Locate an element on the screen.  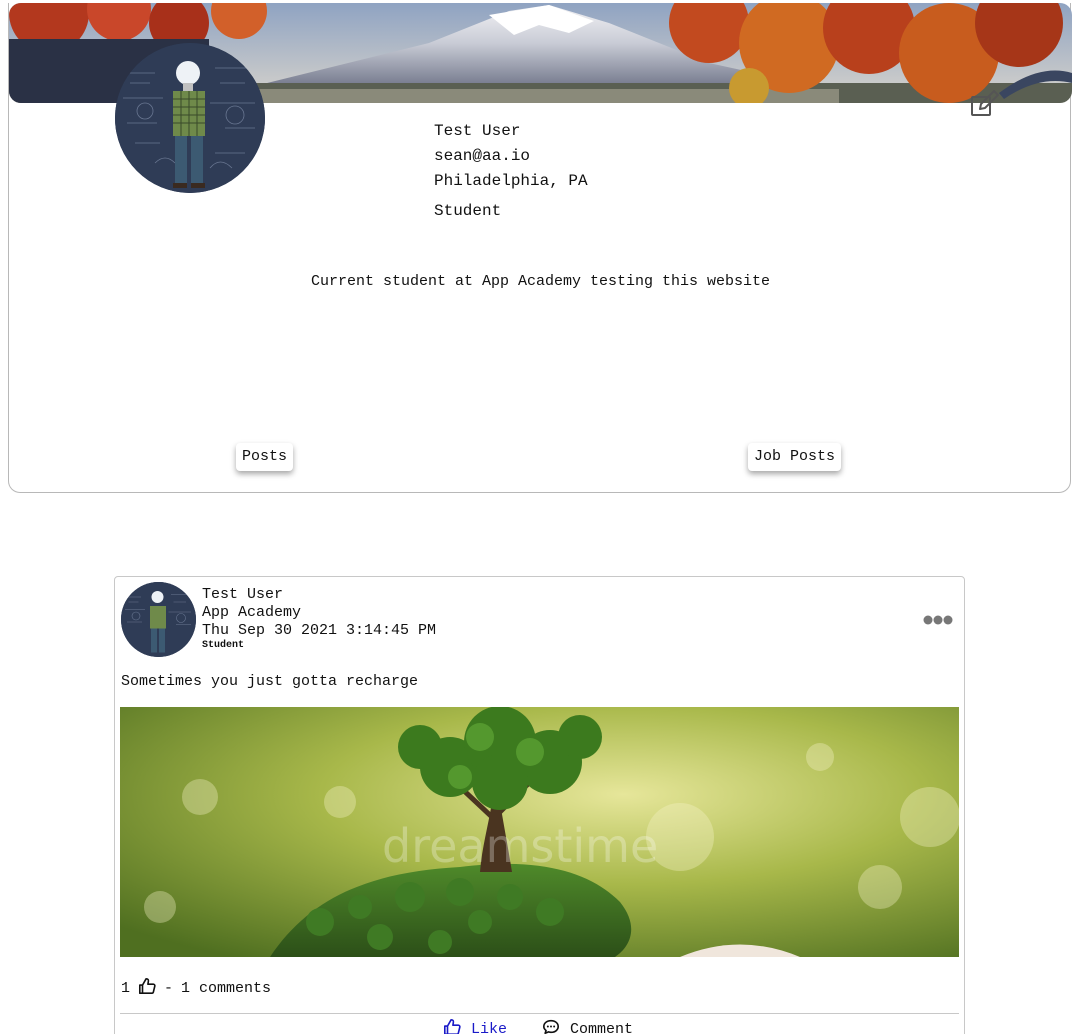
post-divider is located at coordinates (539, 1013).